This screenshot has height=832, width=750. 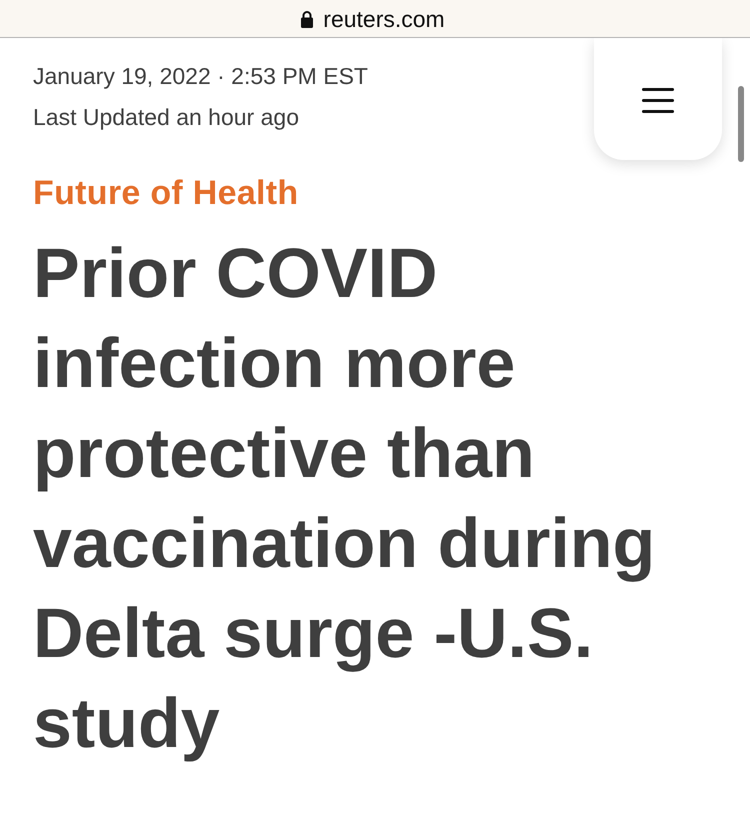 I want to click on timestamp-text: January 19, 2022 · 2:53 PM EST, so click(x=200, y=76).